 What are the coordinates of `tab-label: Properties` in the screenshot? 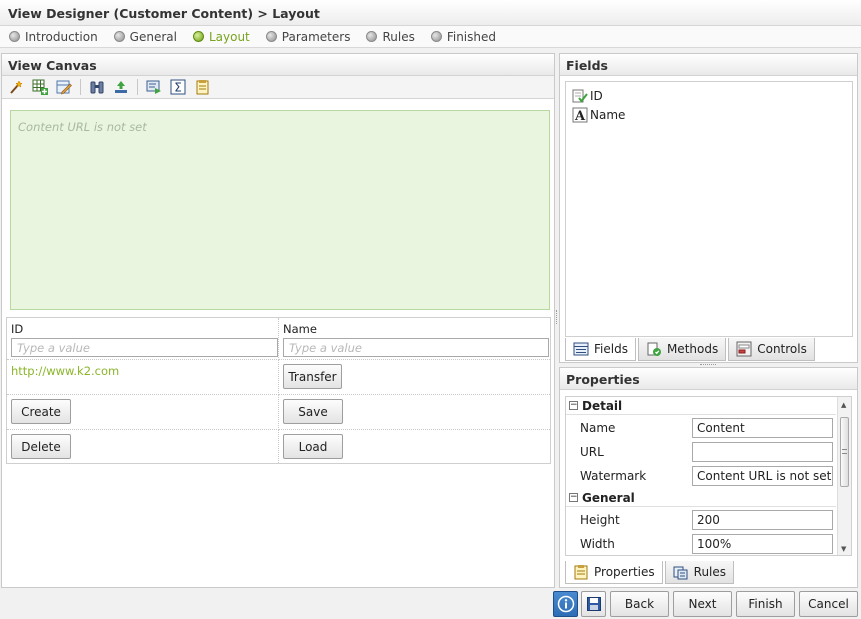 It's located at (624, 572).